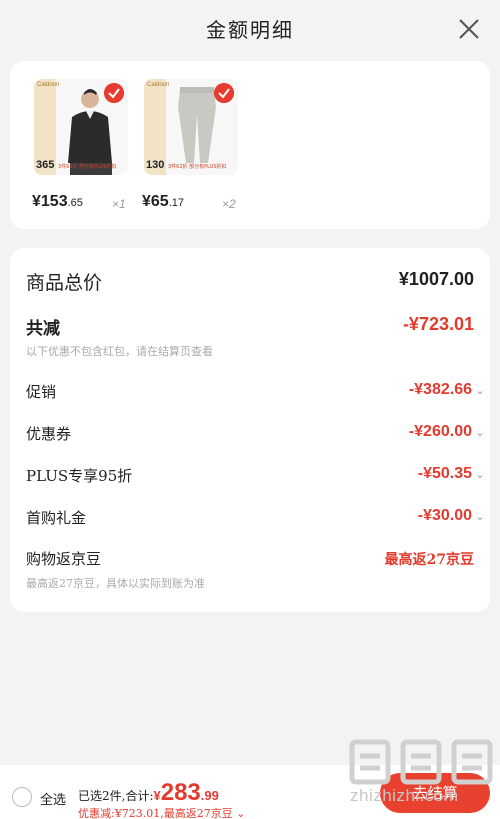 This screenshot has height=819, width=500. Describe the element at coordinates (119, 204) in the screenshot. I see `product-quantity: ×1` at that location.